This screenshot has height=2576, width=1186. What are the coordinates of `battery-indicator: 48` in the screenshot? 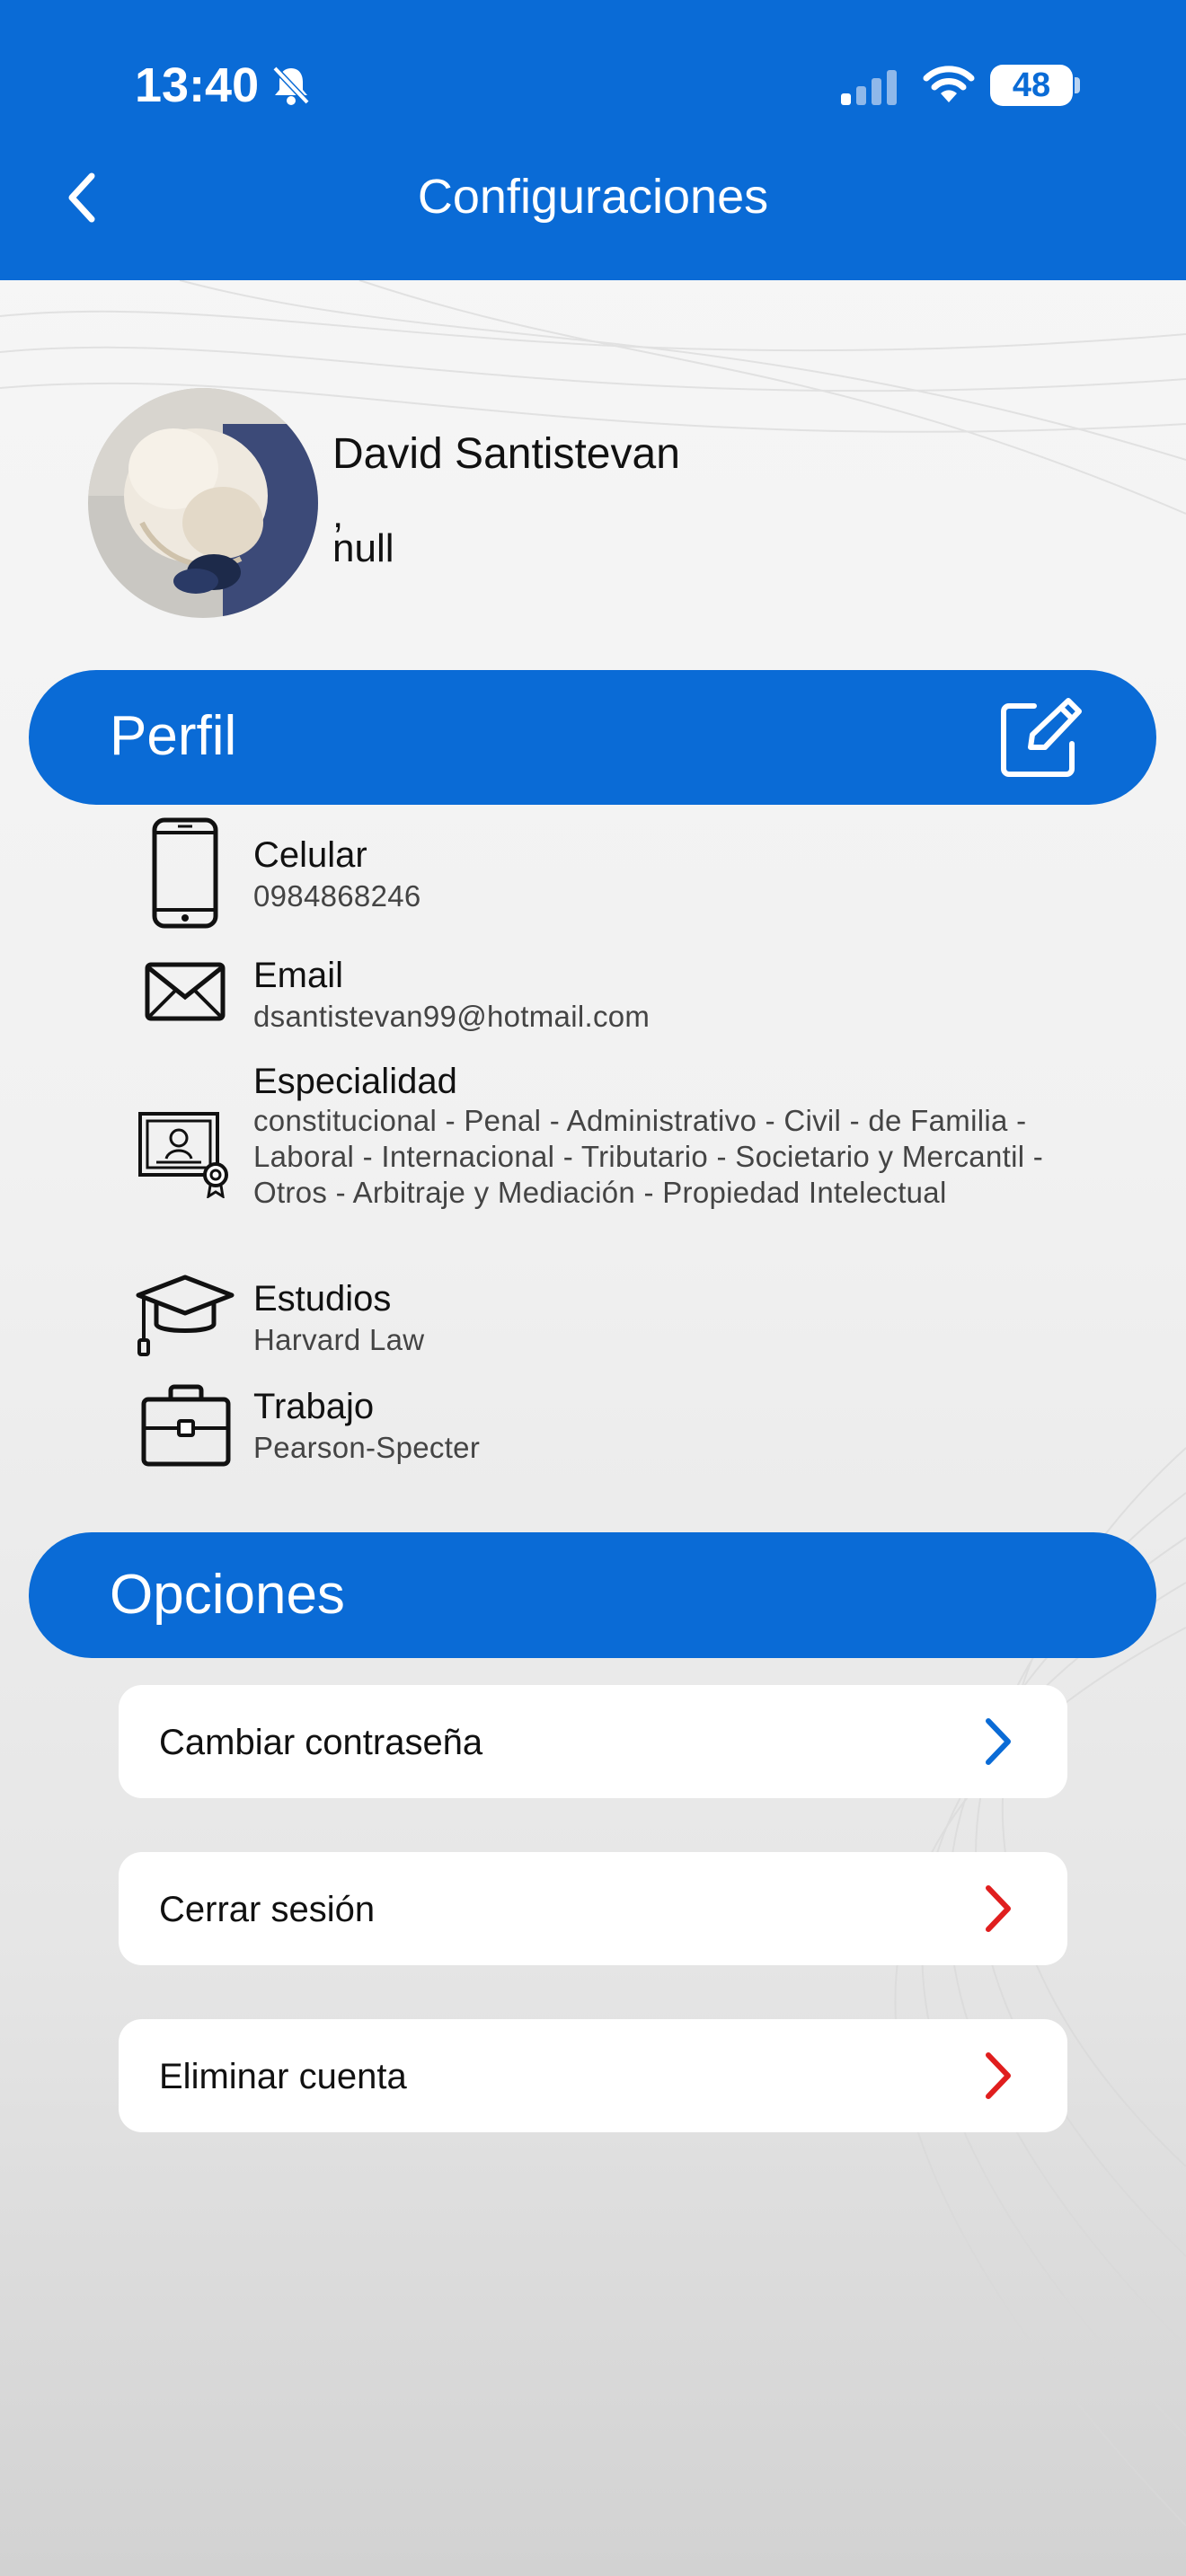 It's located at (1031, 85).